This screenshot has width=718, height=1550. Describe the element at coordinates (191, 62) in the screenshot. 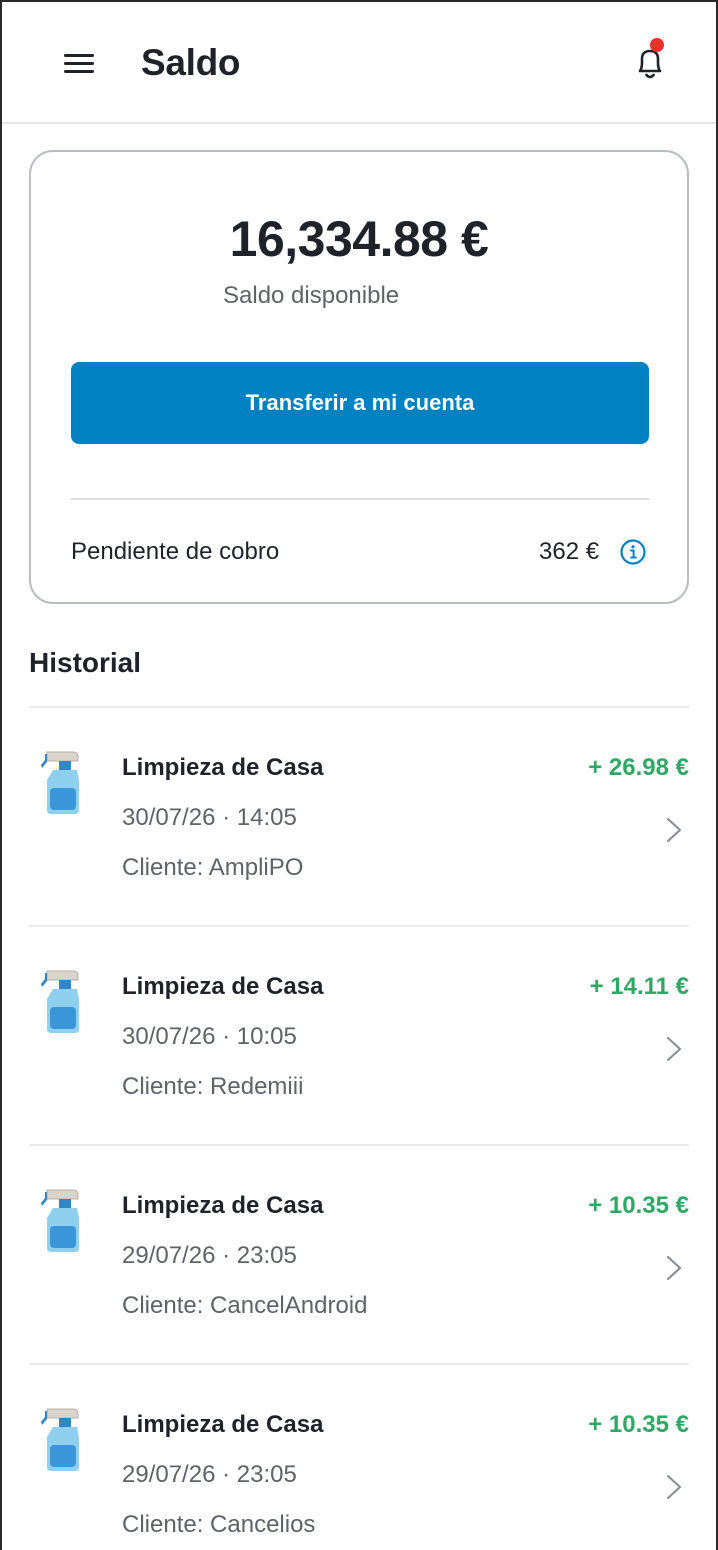

I see `page-title: Saldo` at that location.